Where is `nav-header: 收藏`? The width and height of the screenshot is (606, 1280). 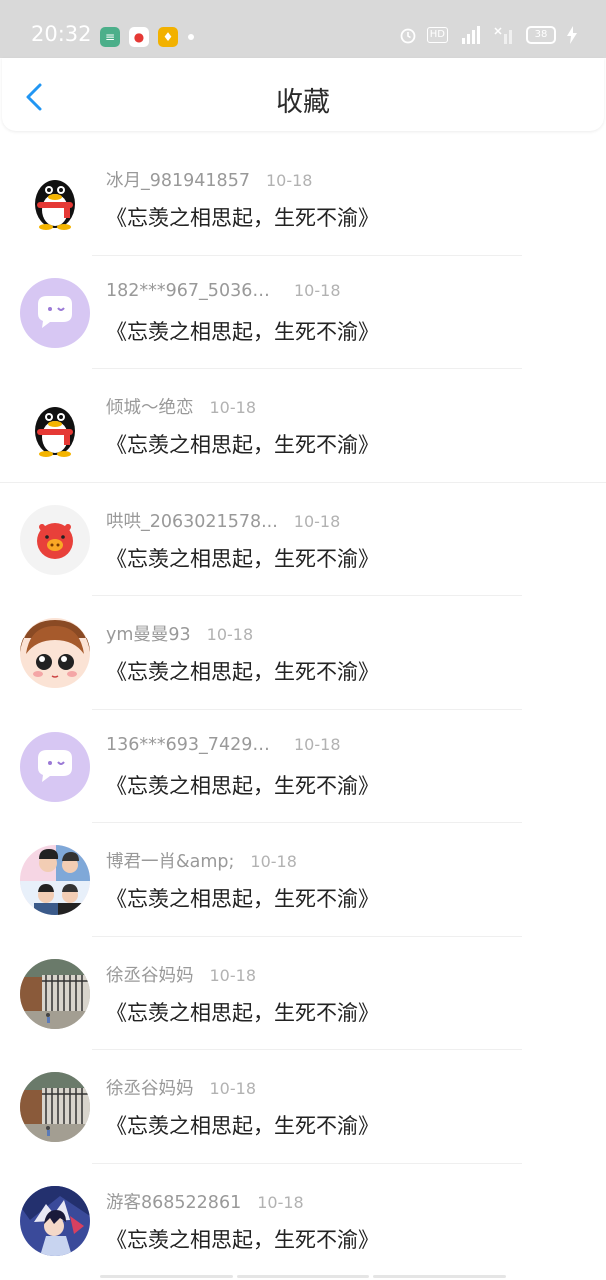
nav-header: 收藏 is located at coordinates (303, 94).